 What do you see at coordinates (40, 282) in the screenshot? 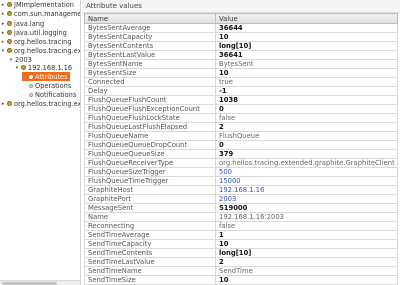
I see `tree-horizontal-scrollbar` at bounding box center [40, 282].